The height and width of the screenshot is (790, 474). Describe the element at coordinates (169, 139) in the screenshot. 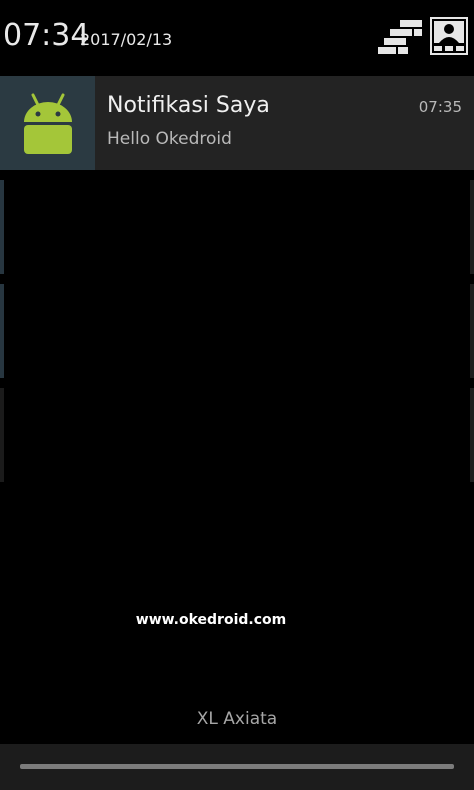

I see `notification-text: Hello Okedroid` at that location.